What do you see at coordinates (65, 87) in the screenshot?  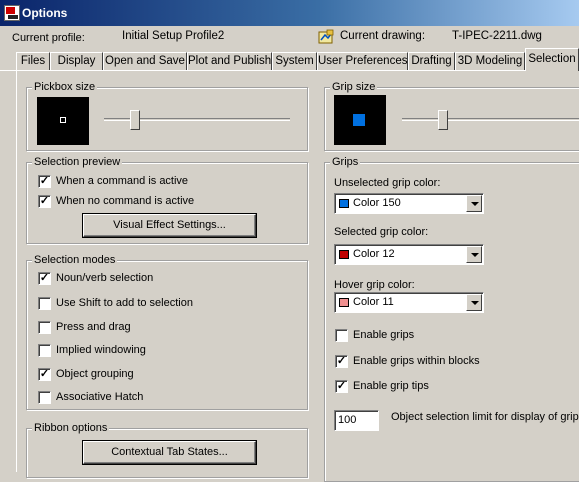 I see `pickbox-size-title: Pickbox size` at bounding box center [65, 87].